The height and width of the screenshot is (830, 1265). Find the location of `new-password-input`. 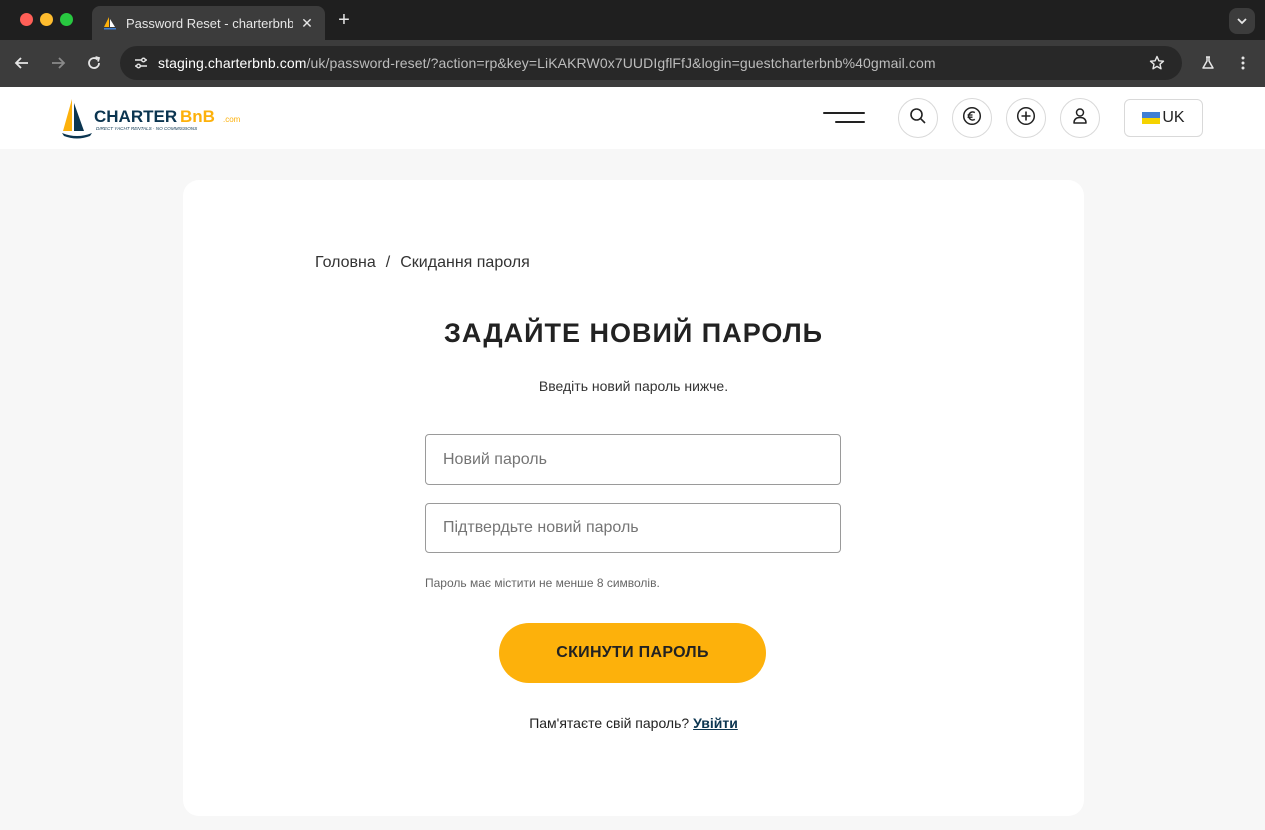

new-password-input is located at coordinates (633, 459).